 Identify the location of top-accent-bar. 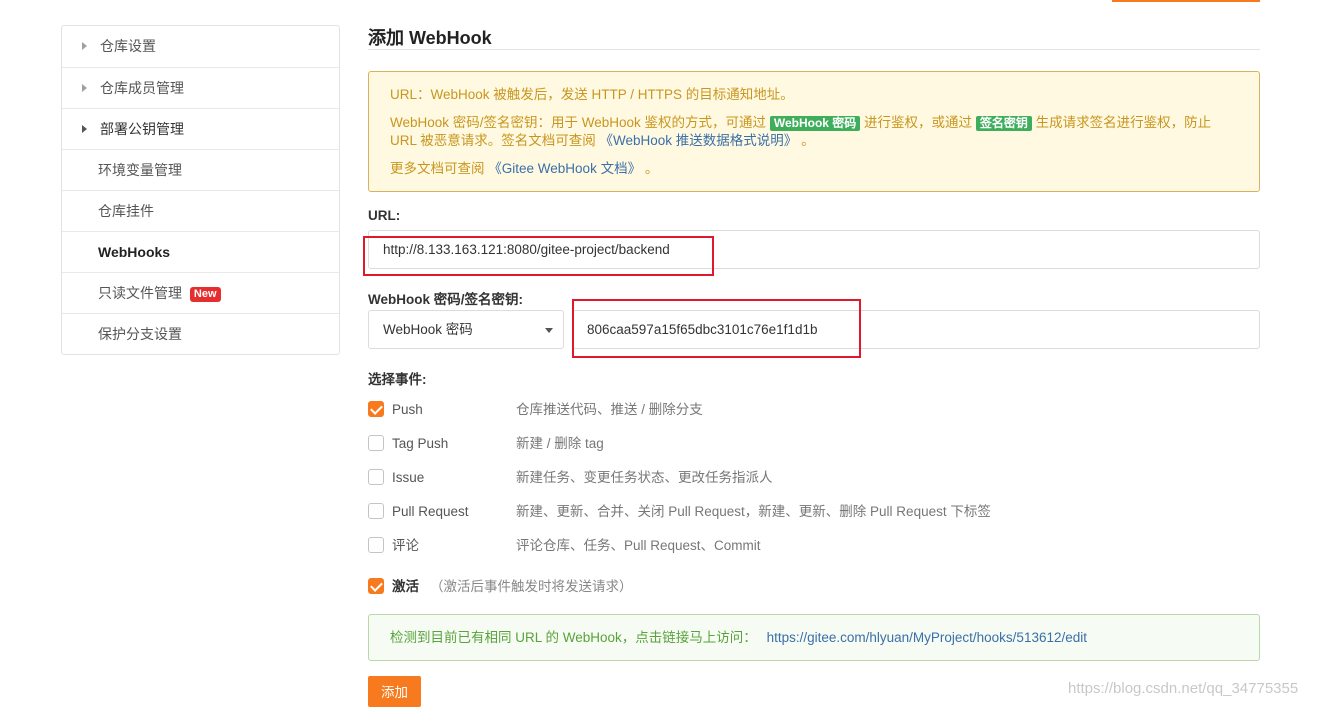
(1186, 1).